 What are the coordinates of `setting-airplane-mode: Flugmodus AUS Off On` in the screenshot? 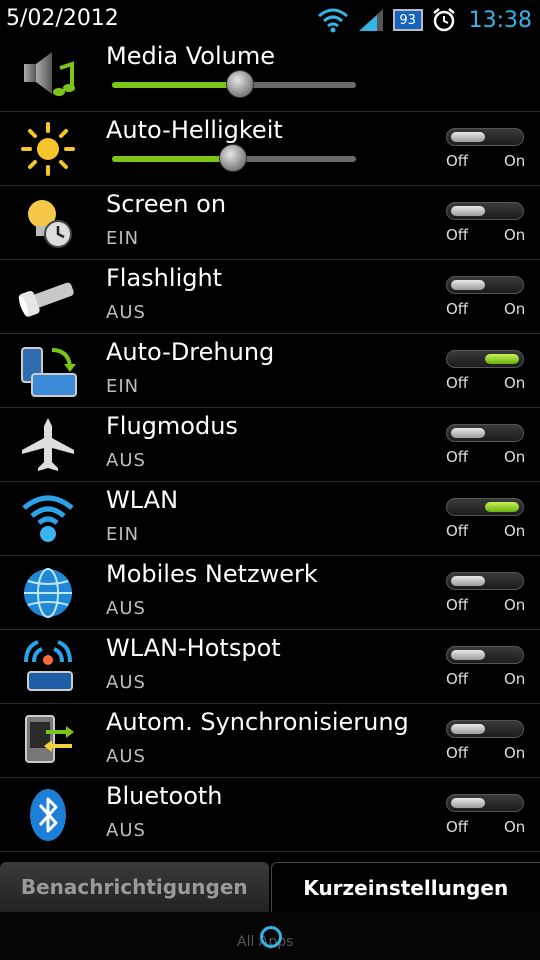 It's located at (270, 445).